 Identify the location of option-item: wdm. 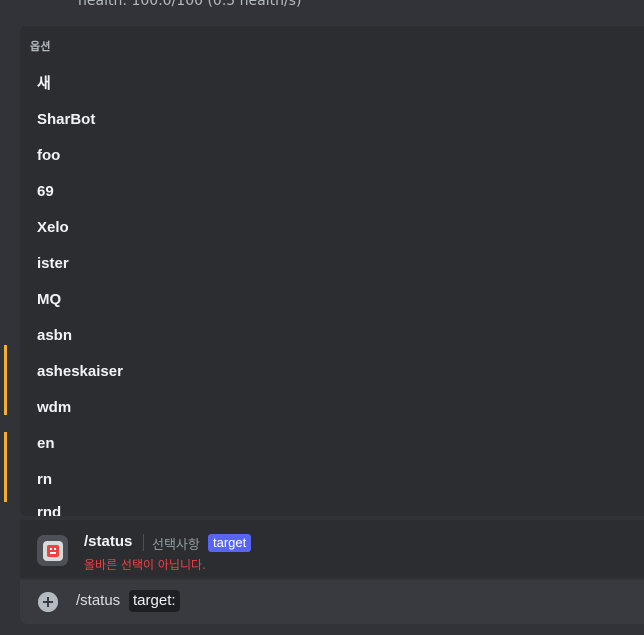
(332, 408).